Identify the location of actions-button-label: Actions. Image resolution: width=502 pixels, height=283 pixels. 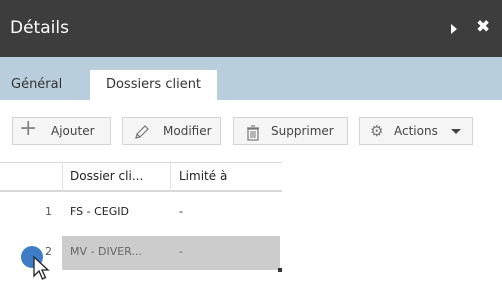
(416, 131).